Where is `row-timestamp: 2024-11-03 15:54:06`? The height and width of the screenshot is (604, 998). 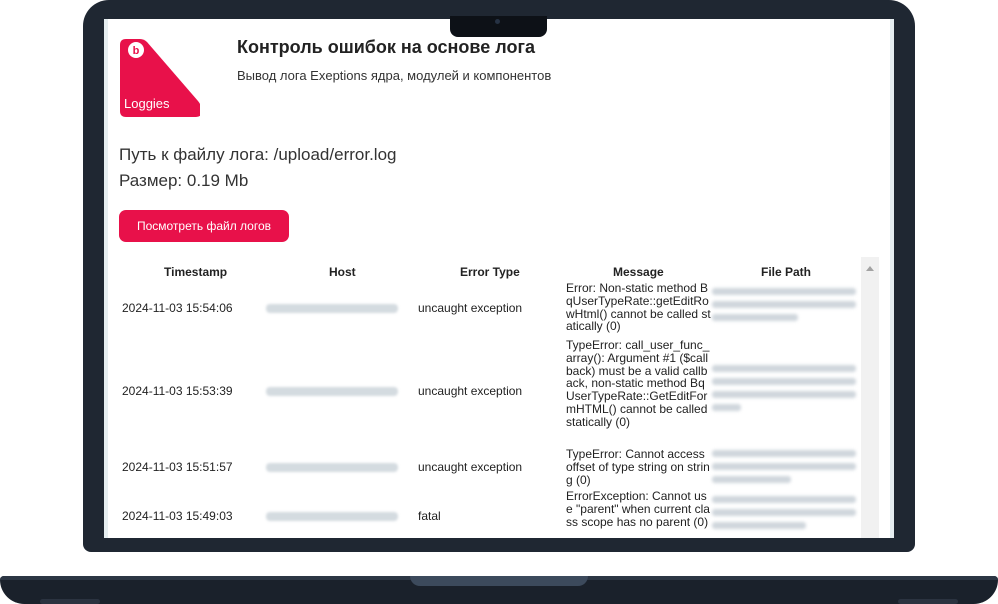 row-timestamp: 2024-11-03 15:54:06 is located at coordinates (177, 308).